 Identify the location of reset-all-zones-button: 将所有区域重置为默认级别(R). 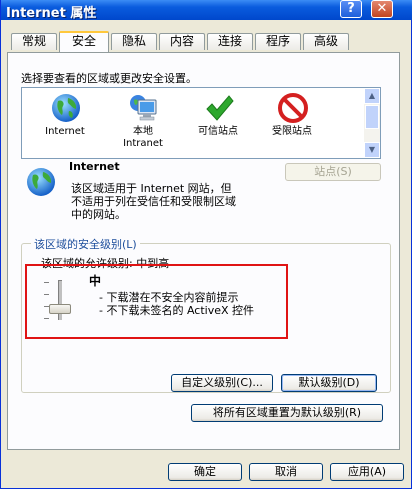
(287, 413).